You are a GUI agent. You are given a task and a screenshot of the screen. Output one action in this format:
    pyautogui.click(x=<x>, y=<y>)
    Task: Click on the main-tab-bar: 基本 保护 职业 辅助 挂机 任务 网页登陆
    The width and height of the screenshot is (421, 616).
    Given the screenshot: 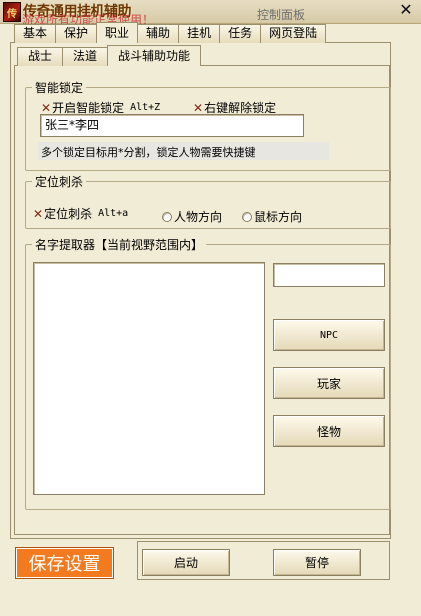 What is the action you would take?
    pyautogui.click(x=170, y=32)
    